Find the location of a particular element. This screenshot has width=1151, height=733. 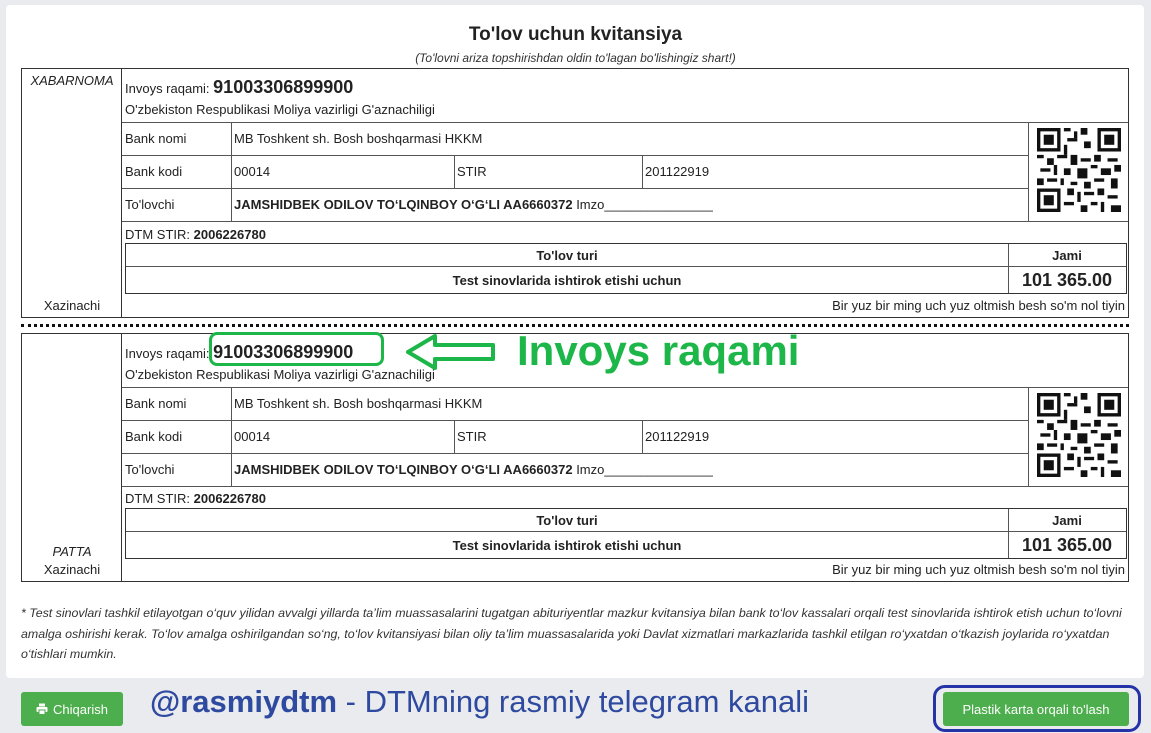

invoice-annotation-label: Invoys raqami is located at coordinates (658, 350).